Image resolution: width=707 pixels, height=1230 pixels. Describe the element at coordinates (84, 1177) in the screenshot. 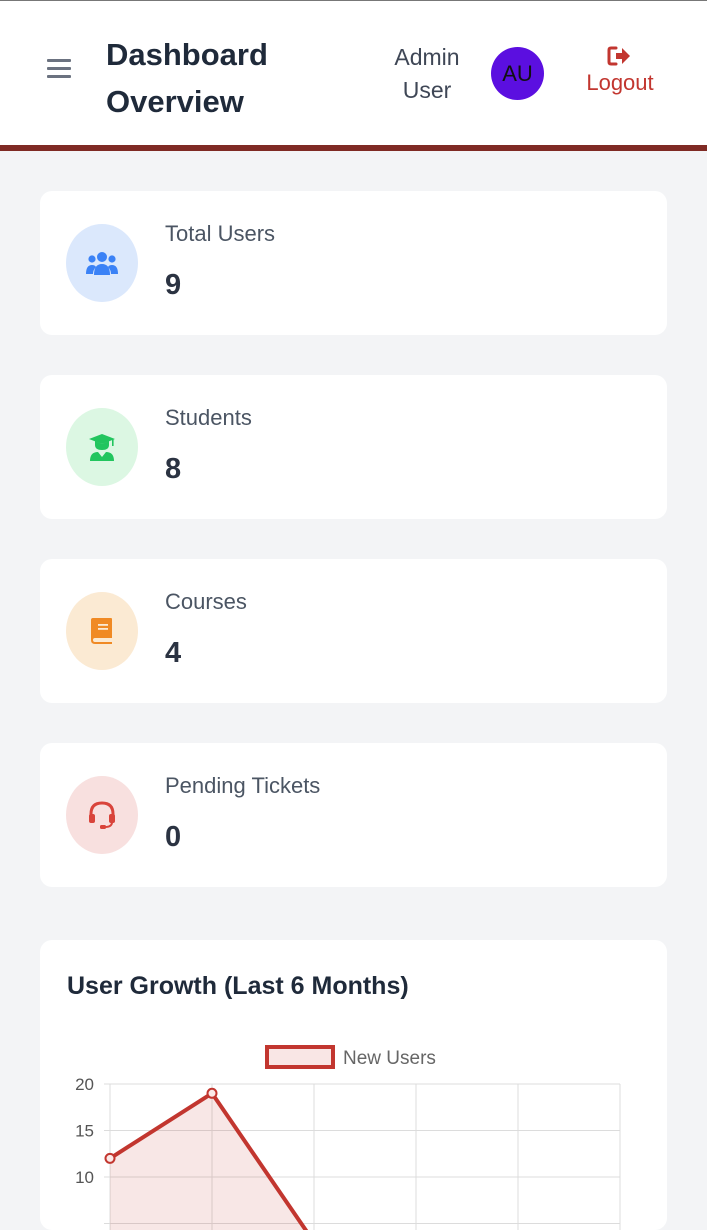

I see `y-tick-label: 10` at that location.